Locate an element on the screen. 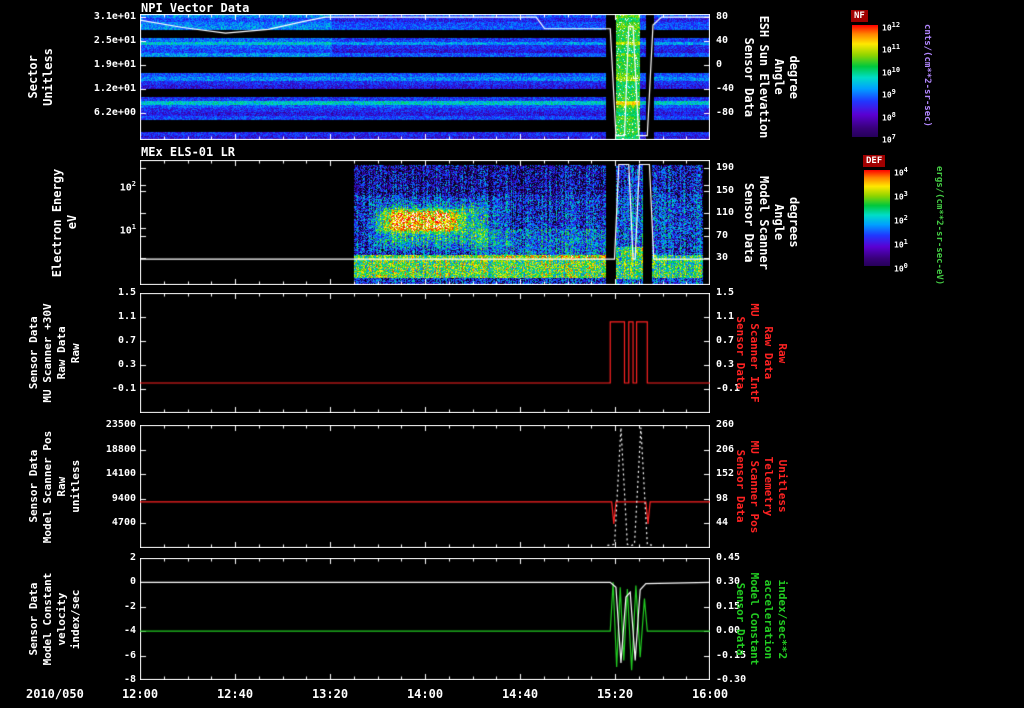 Image resolution: width=1024 pixels, height=708 pixels. panel4-left-axis-title: Sensor Data Model Scanner Pos Raw unitless is located at coordinates (54, 486).